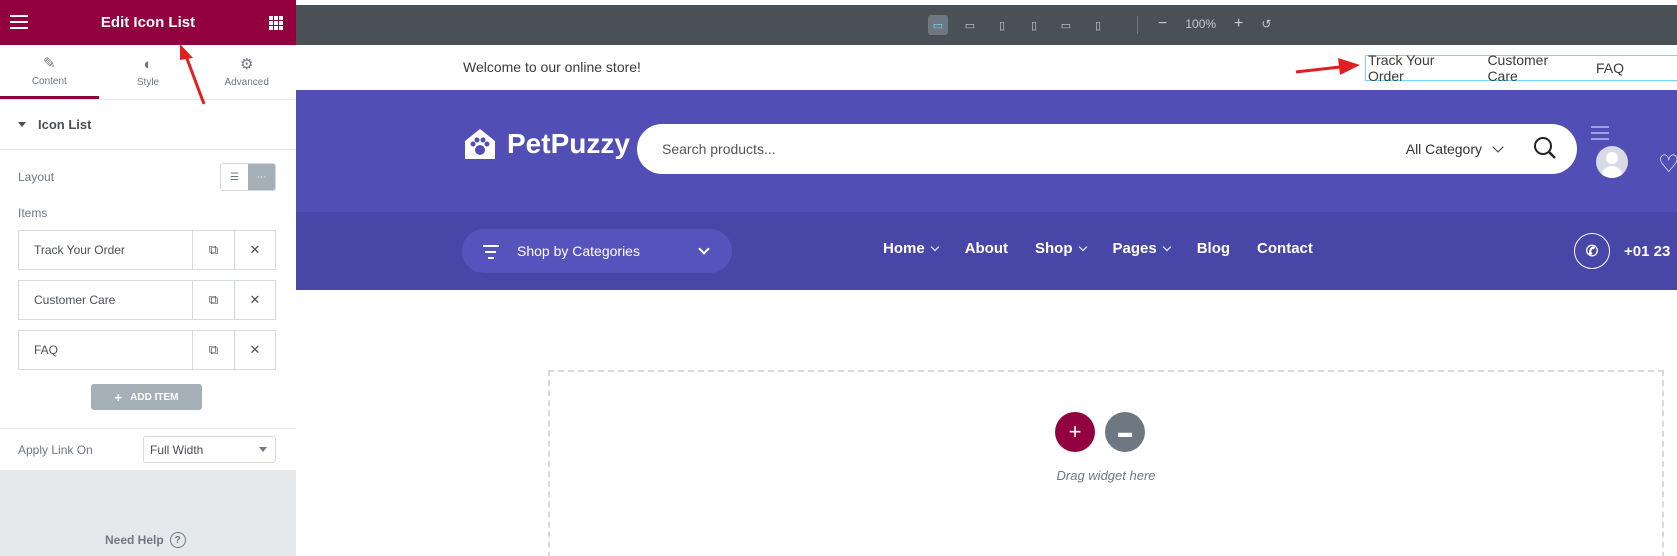 This screenshot has height=556, width=1677. What do you see at coordinates (106, 250) in the screenshot?
I see `repeater-item-title: Track Your Order` at bounding box center [106, 250].